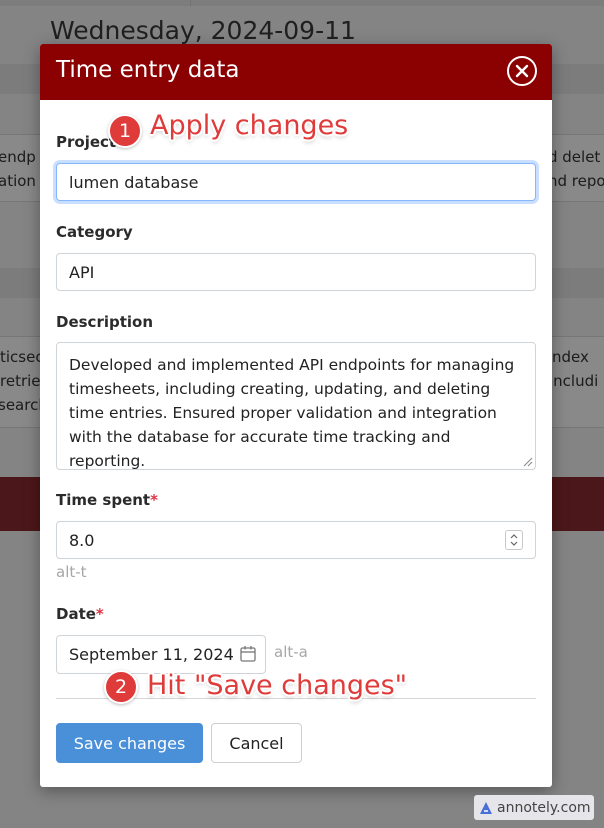  Describe the element at coordinates (277, 685) in the screenshot. I see `annotation-step-2-text: Hit "Save changes"` at that location.